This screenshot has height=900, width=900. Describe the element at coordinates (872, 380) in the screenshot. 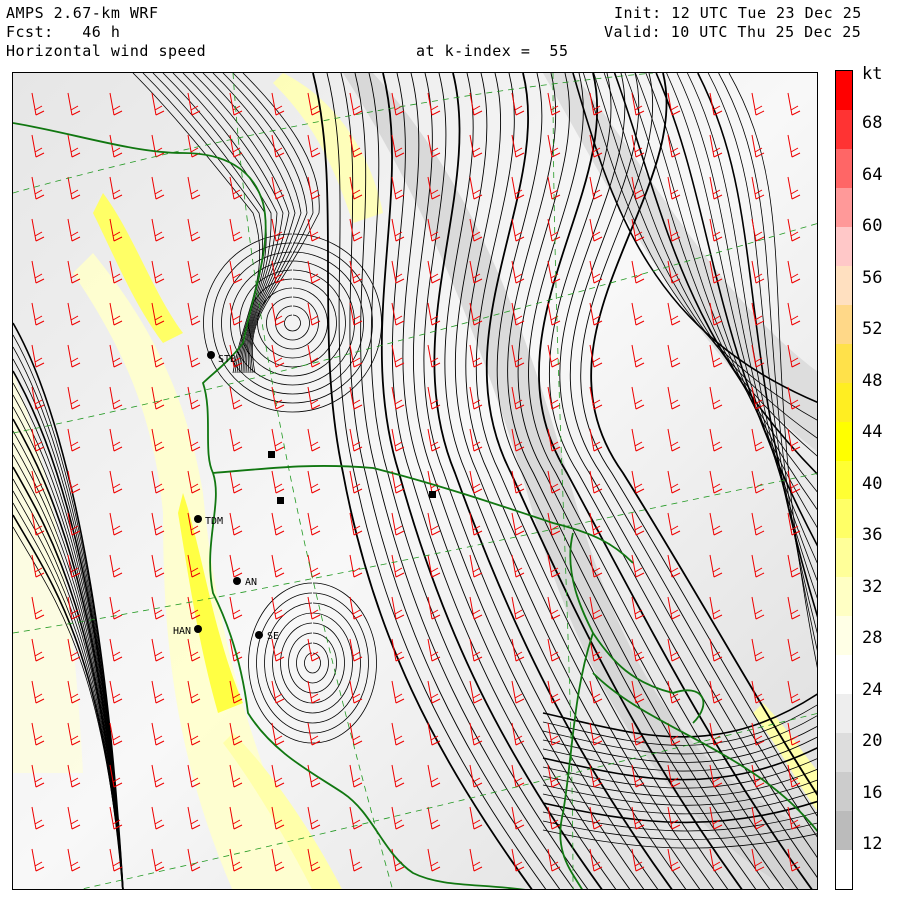

I see `colorbar-label: 48` at that location.